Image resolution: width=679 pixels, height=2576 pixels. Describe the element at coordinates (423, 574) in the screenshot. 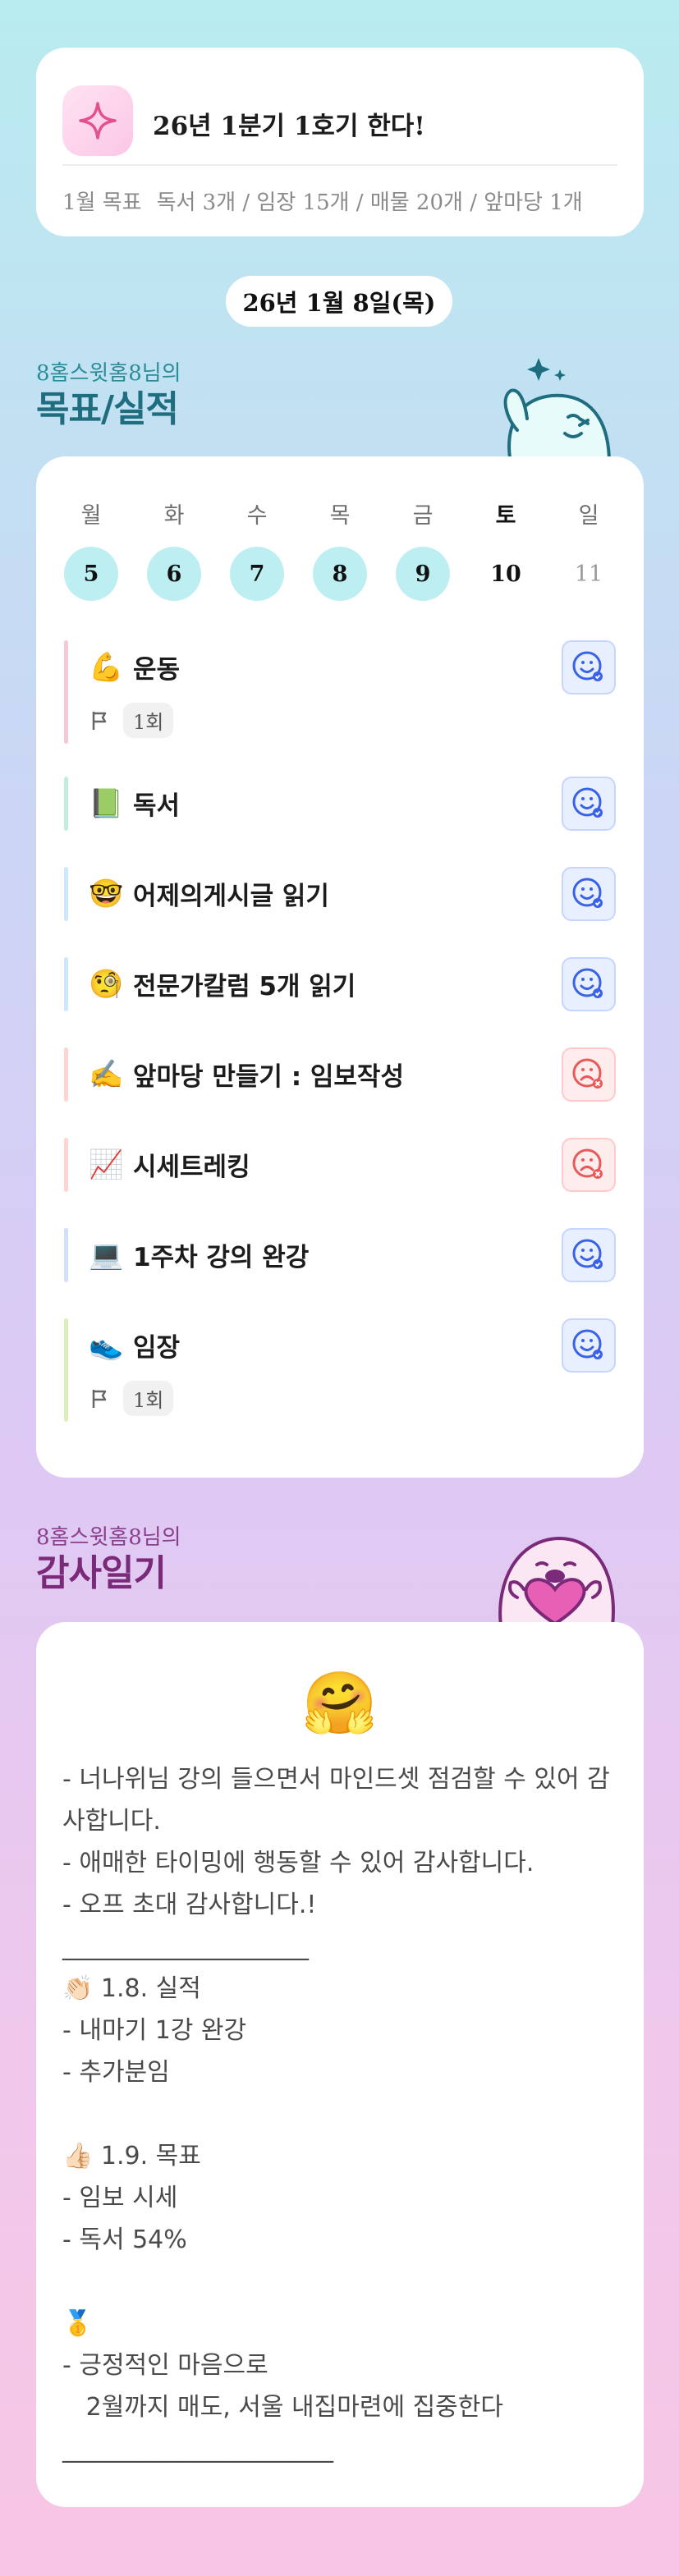

I see `date-cell: 9` at that location.